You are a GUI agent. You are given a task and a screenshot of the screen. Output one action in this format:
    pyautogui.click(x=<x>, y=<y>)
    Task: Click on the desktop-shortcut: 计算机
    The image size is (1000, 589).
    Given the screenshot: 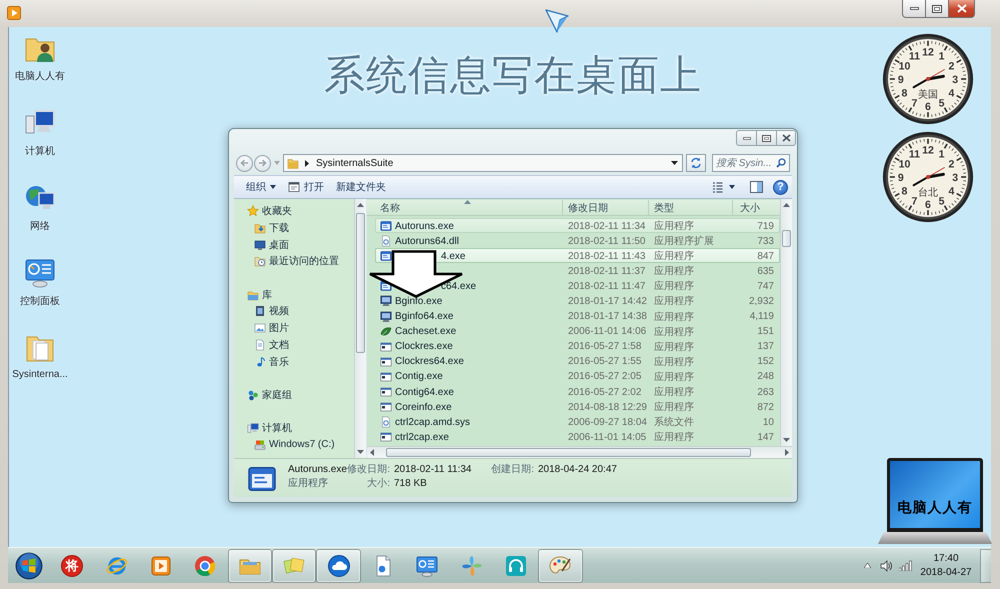 What is the action you would take?
    pyautogui.click(x=40, y=144)
    